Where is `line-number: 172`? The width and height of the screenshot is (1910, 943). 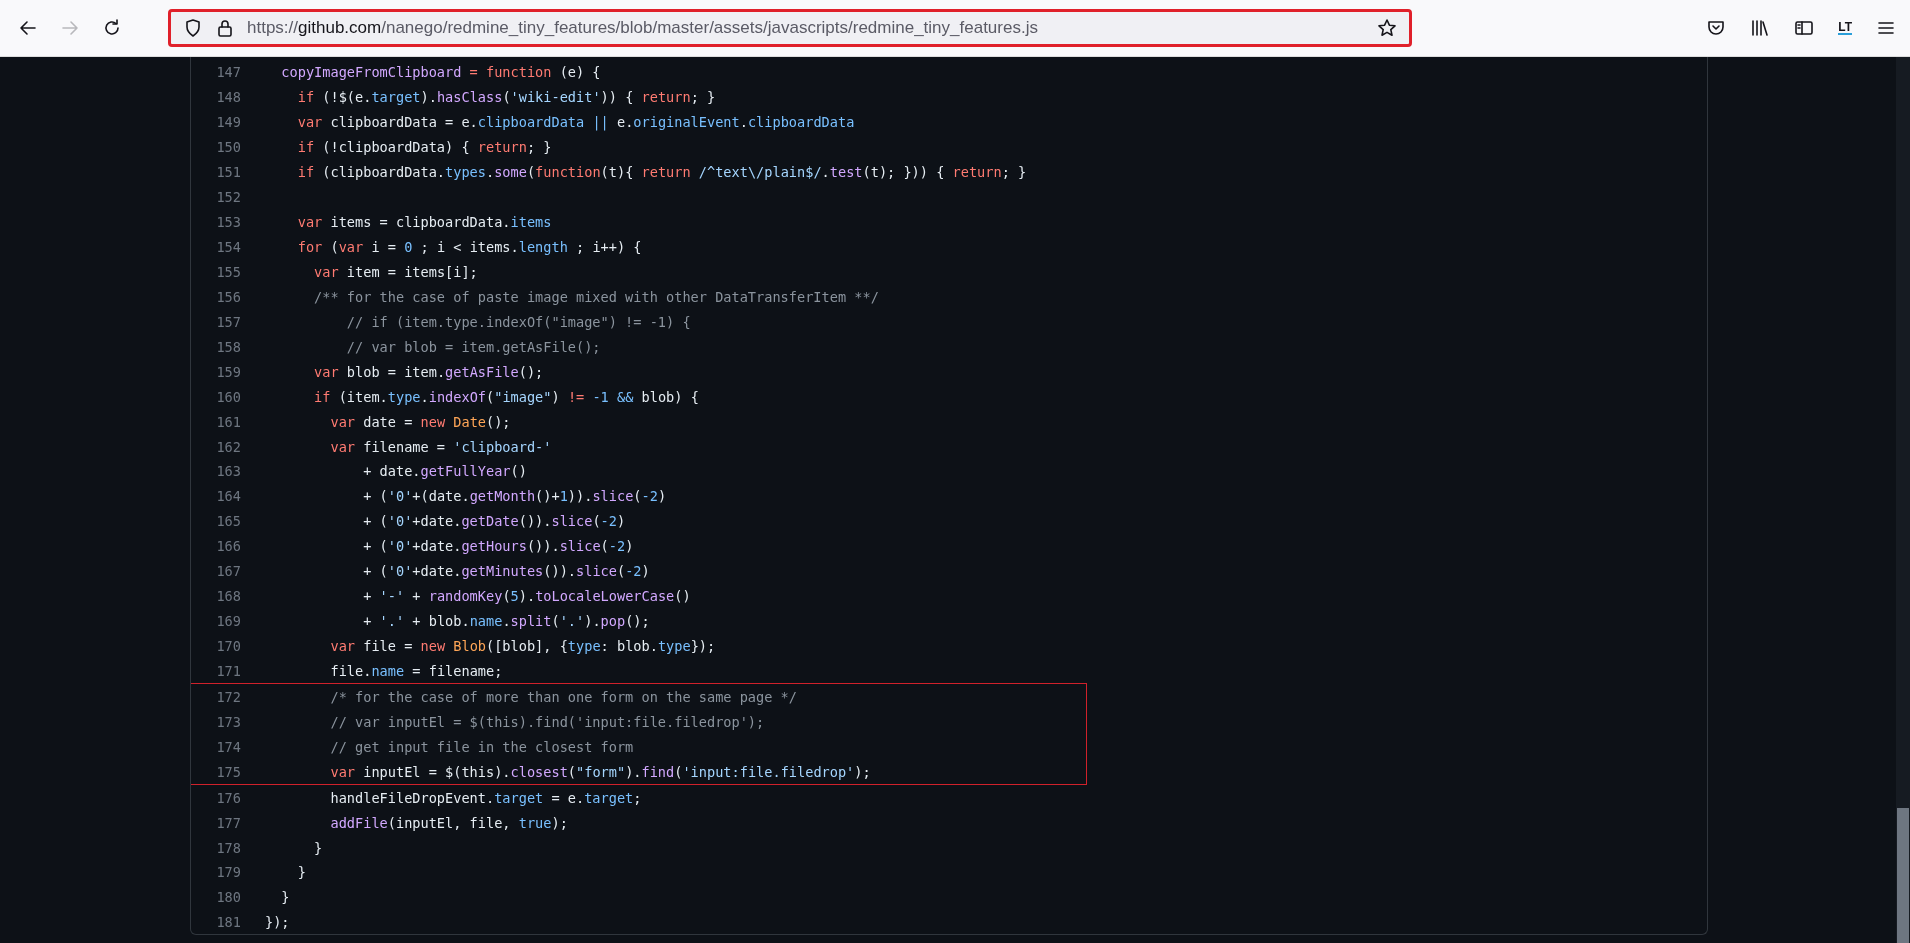 line-number: 172 is located at coordinates (228, 696).